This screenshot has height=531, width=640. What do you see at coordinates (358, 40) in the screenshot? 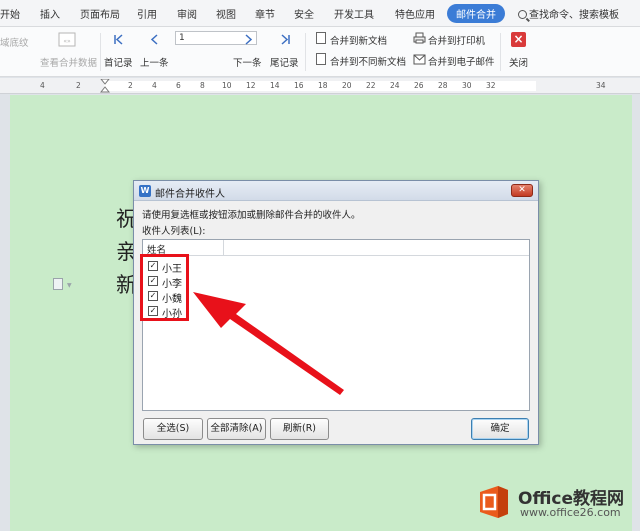
I see `merge-to-new-doc-button: 合并到新文档` at bounding box center [358, 40].